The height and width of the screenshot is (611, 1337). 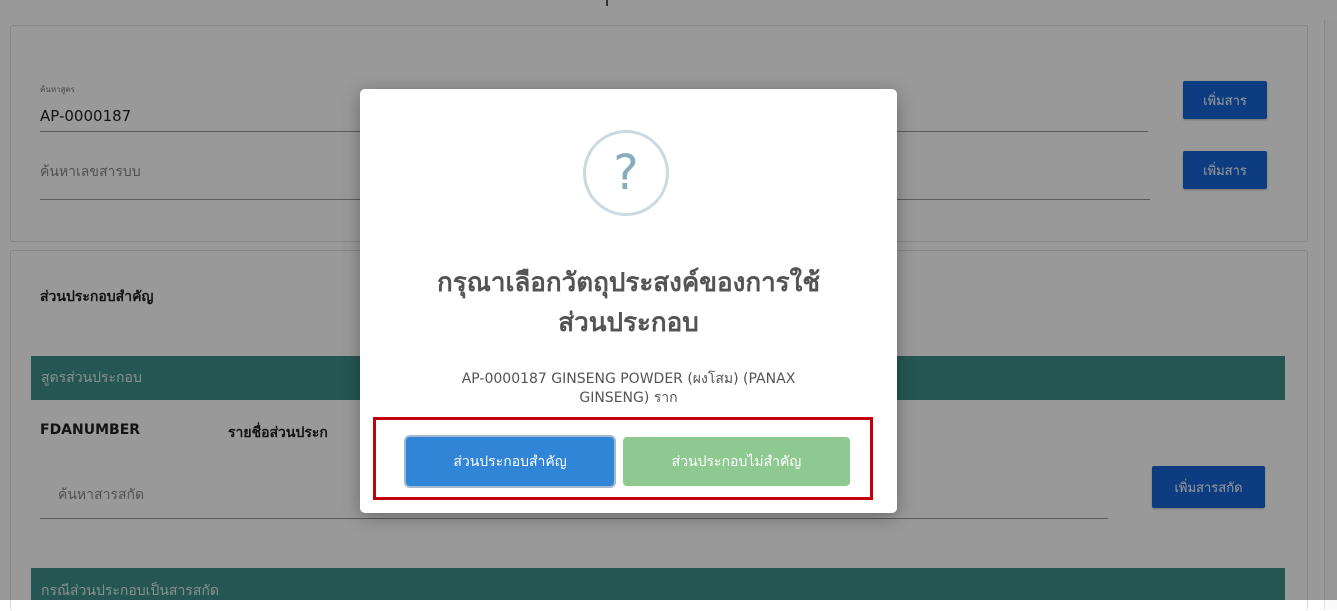 I want to click on dialog-text-line2: GINSENG) ราก, so click(x=628, y=398).